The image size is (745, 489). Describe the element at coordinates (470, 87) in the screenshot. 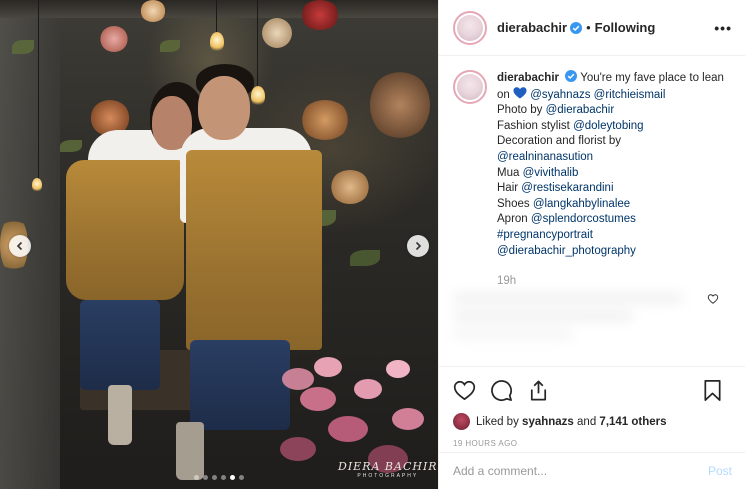

I see `caption-avatar` at that location.